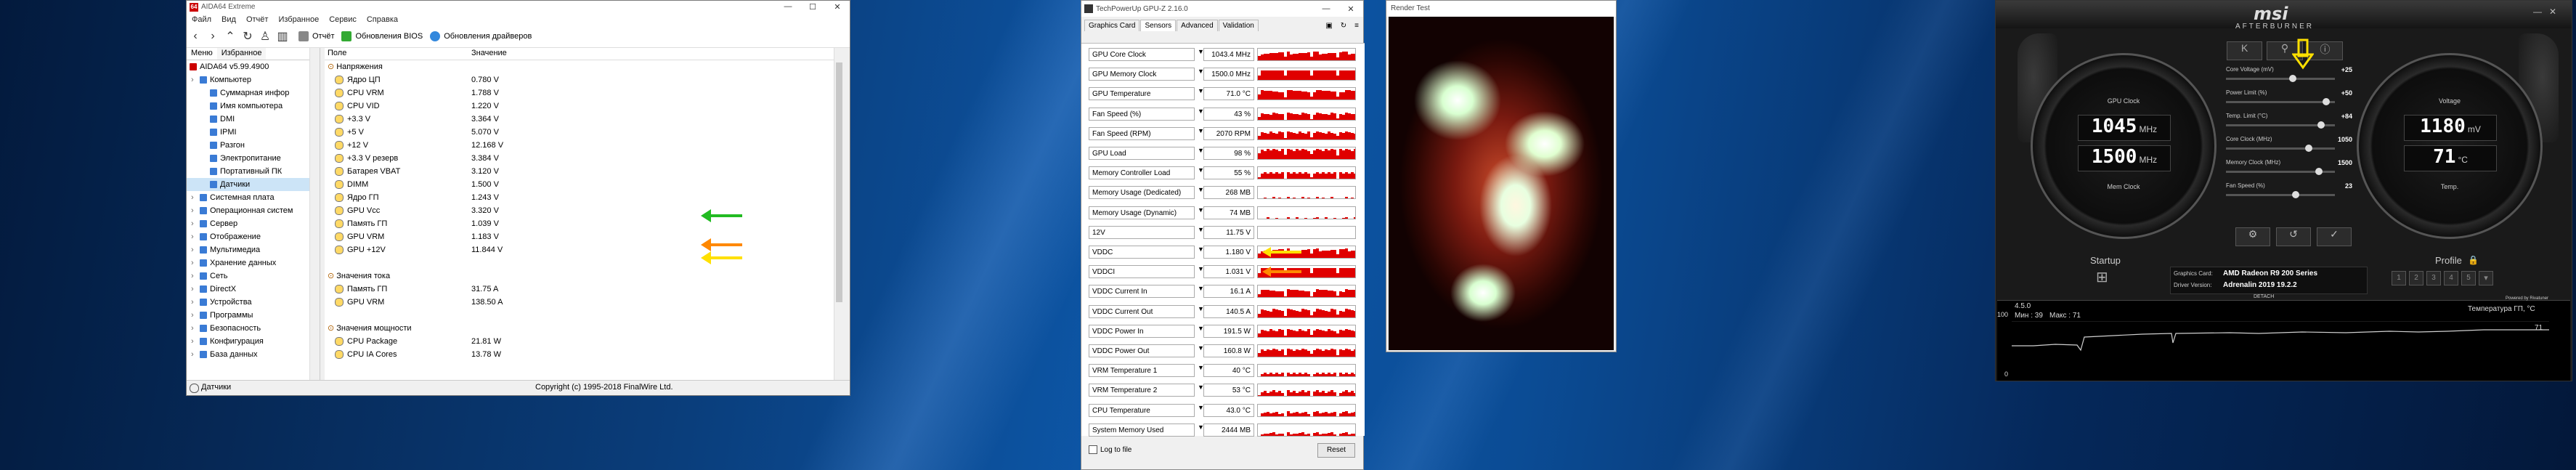  Describe the element at coordinates (254, 158) in the screenshot. I see `tree-item: Электропитание` at that location.